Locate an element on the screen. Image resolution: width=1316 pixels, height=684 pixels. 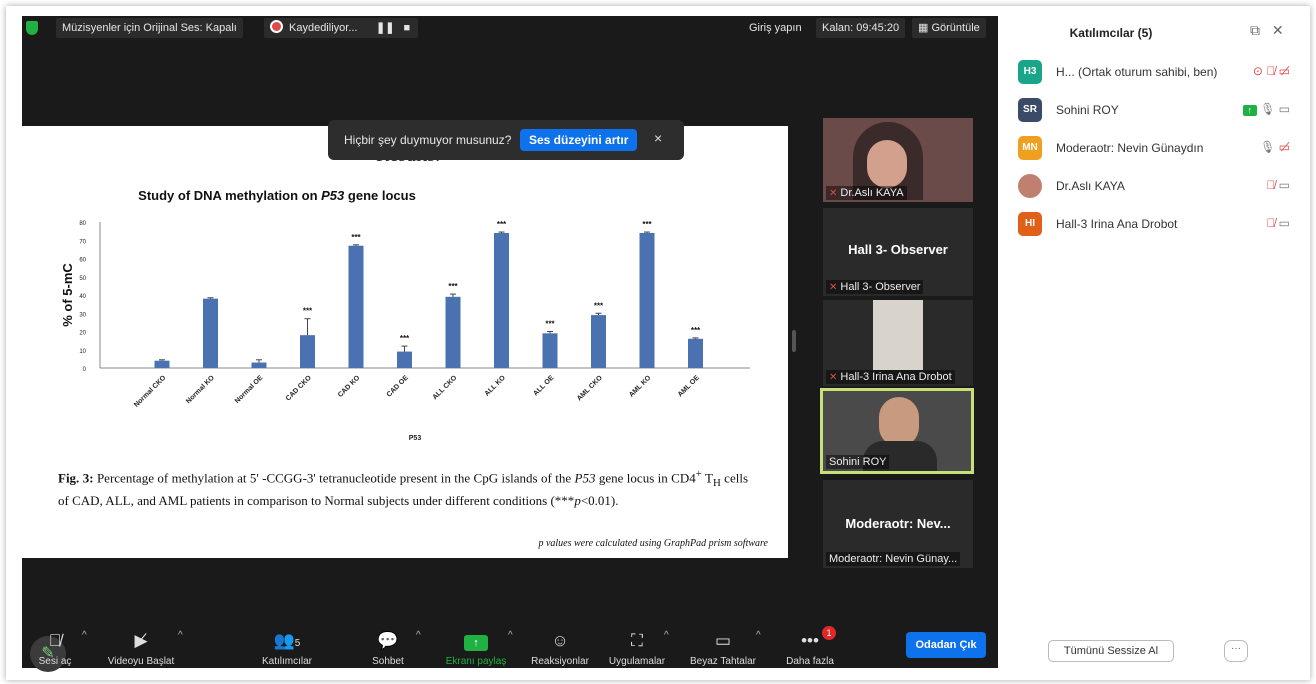
view-menu: ▦ Görüntüle is located at coordinates (949, 28).